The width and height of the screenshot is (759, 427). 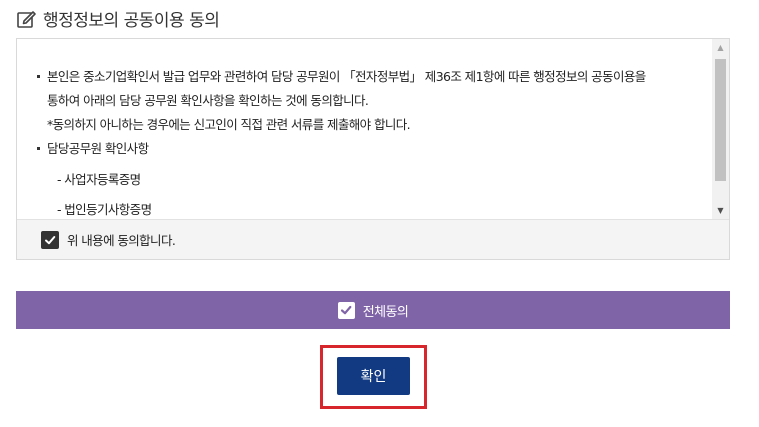 I want to click on agree-label: 위 내용에 동의합니다., so click(x=121, y=239).